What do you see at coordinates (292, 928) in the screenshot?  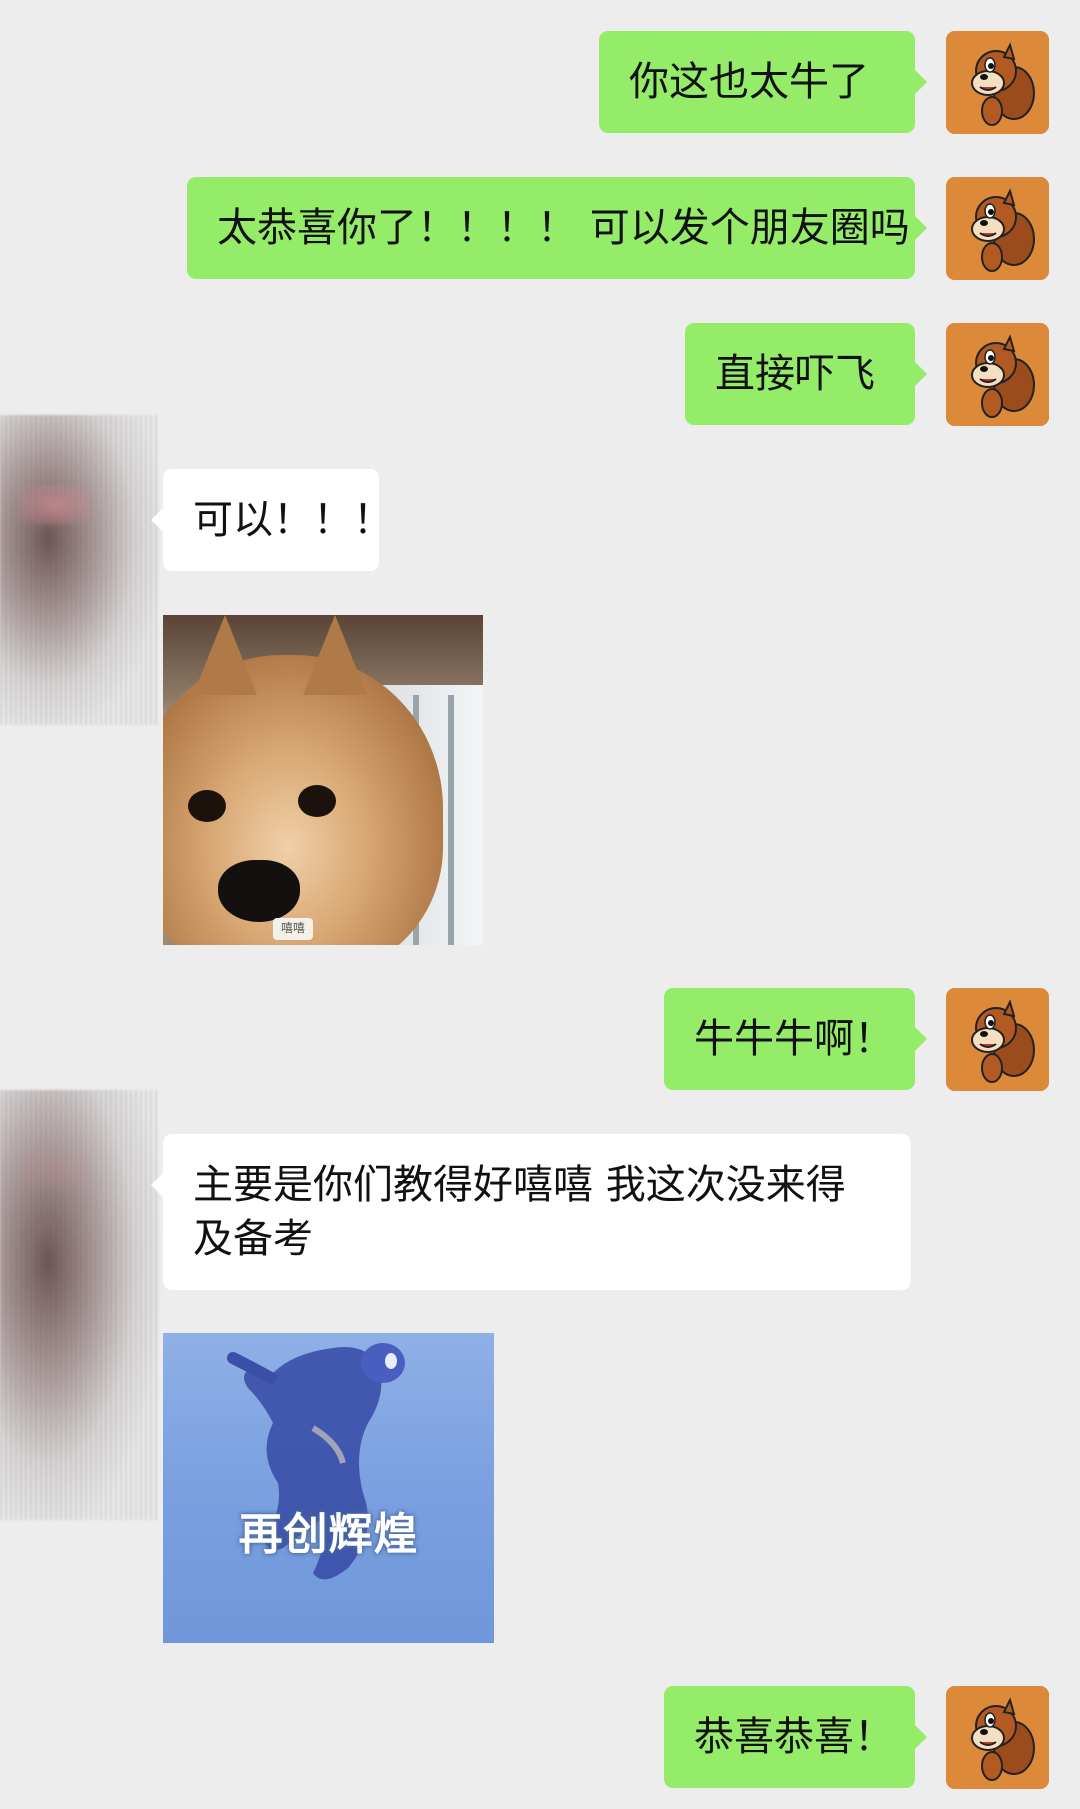 I see `sticker-caption: 嘻嘻` at bounding box center [292, 928].